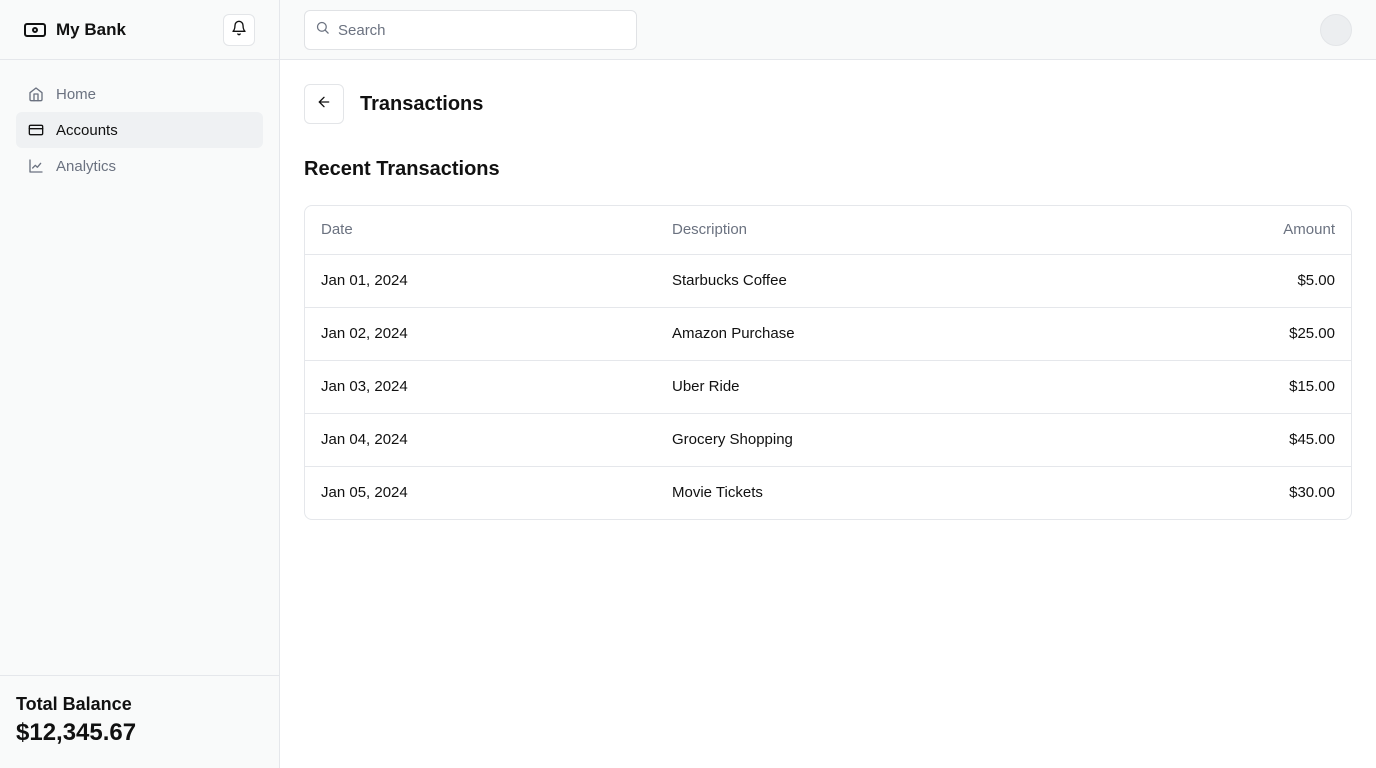  What do you see at coordinates (1203, 334) in the screenshot?
I see `cell-amount: $25.00` at bounding box center [1203, 334].